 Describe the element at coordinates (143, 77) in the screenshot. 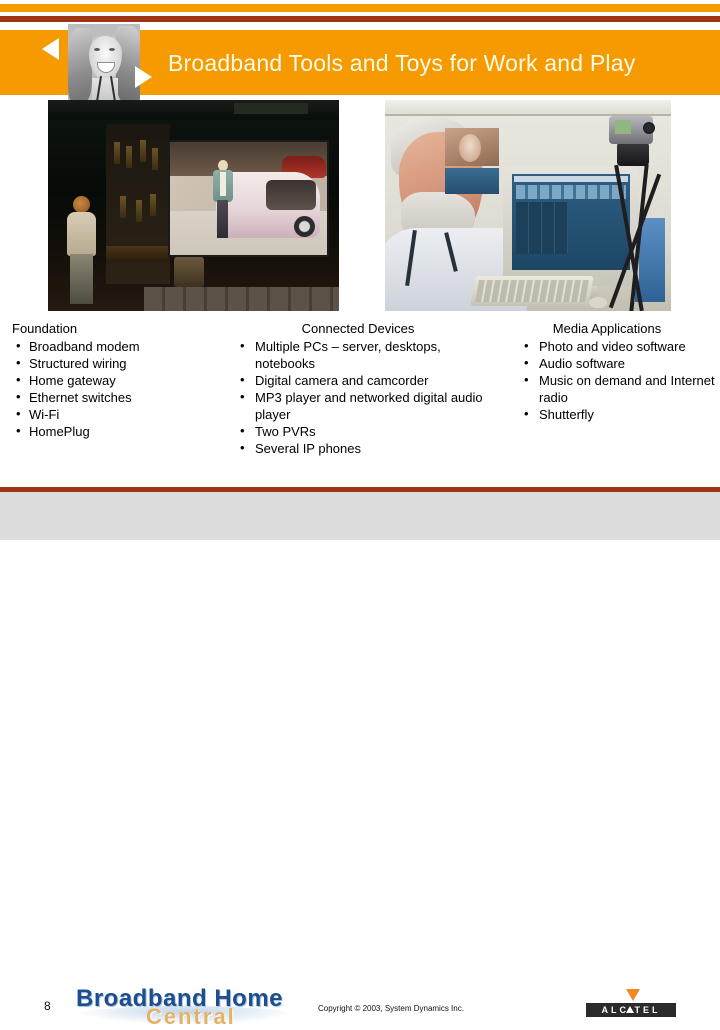

I see `right-arrow-icon` at that location.